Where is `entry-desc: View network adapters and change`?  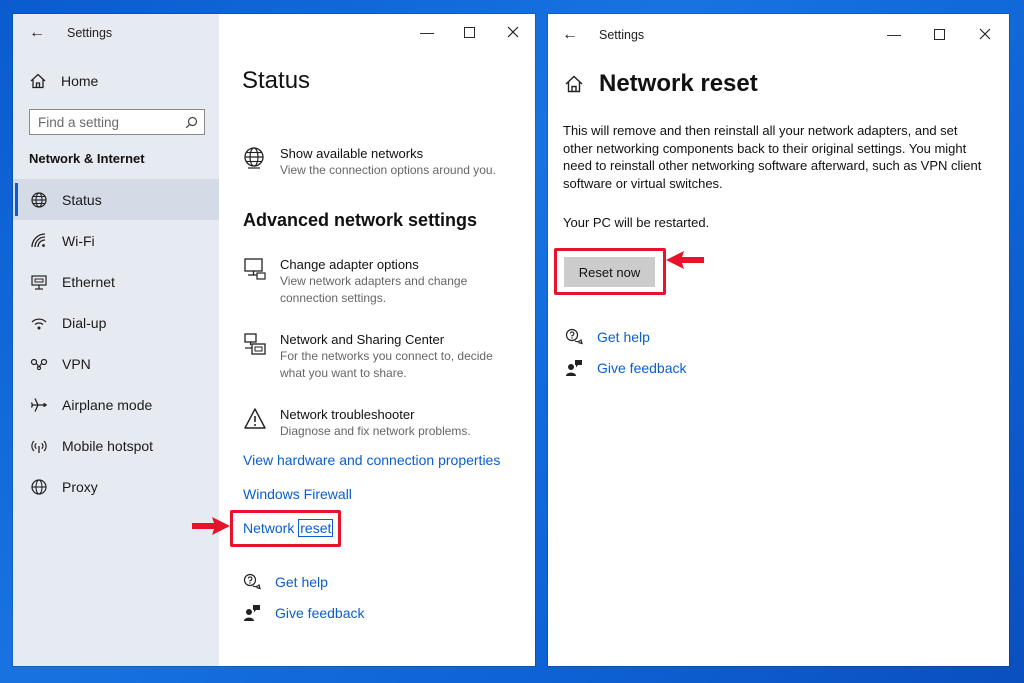 entry-desc: View network adapters and change is located at coordinates (374, 281).